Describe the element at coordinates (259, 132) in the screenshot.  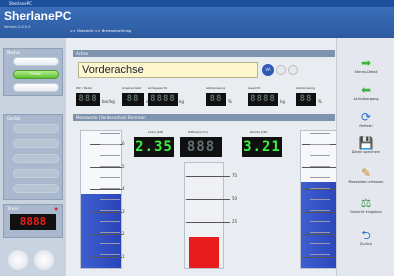
I see `right-force-label: Rechts [kN]` at that location.